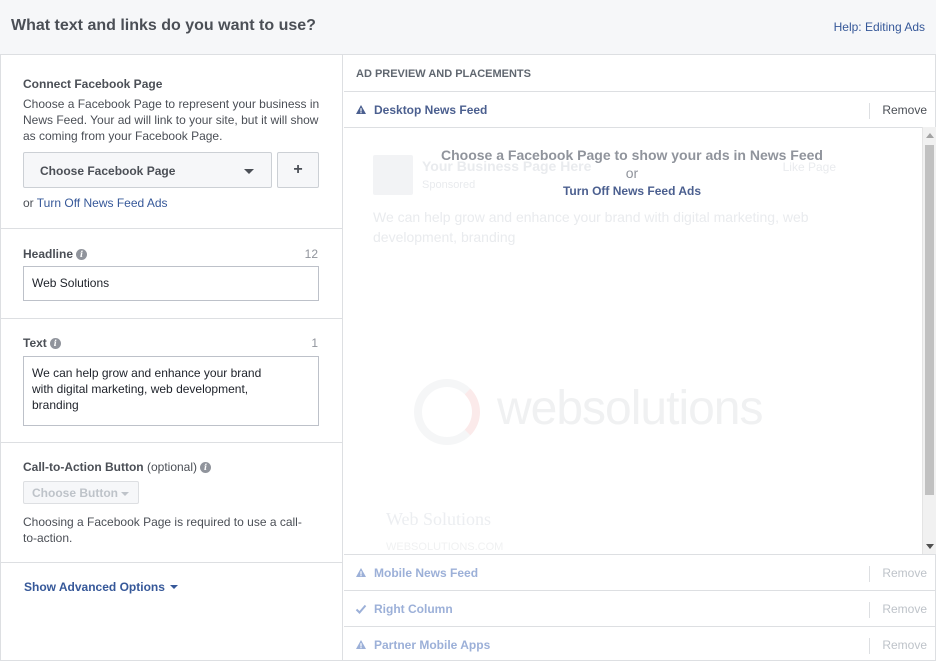 This screenshot has width=936, height=661. Describe the element at coordinates (426, 573) in the screenshot. I see `placement-name: Mobile News Feed` at that location.